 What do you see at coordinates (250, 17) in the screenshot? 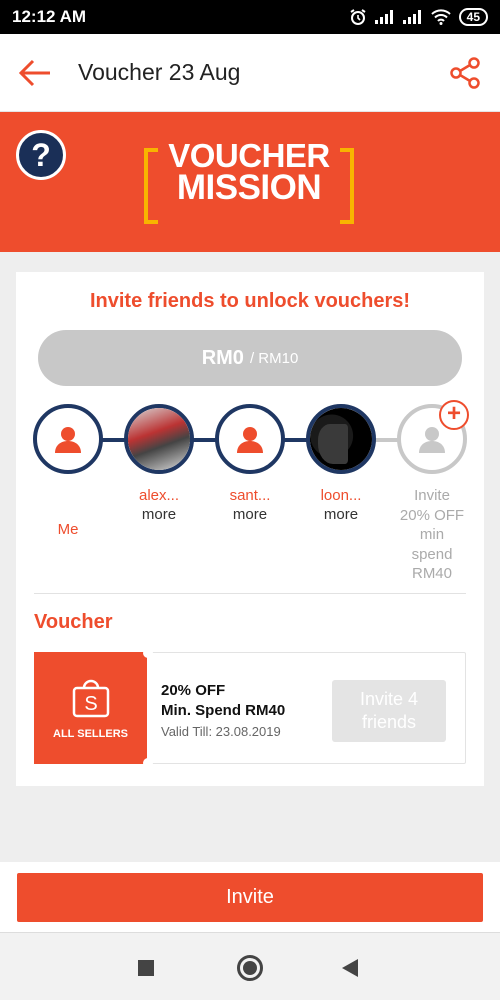
I see `status-bar: 12:12 AM 45` at bounding box center [250, 17].